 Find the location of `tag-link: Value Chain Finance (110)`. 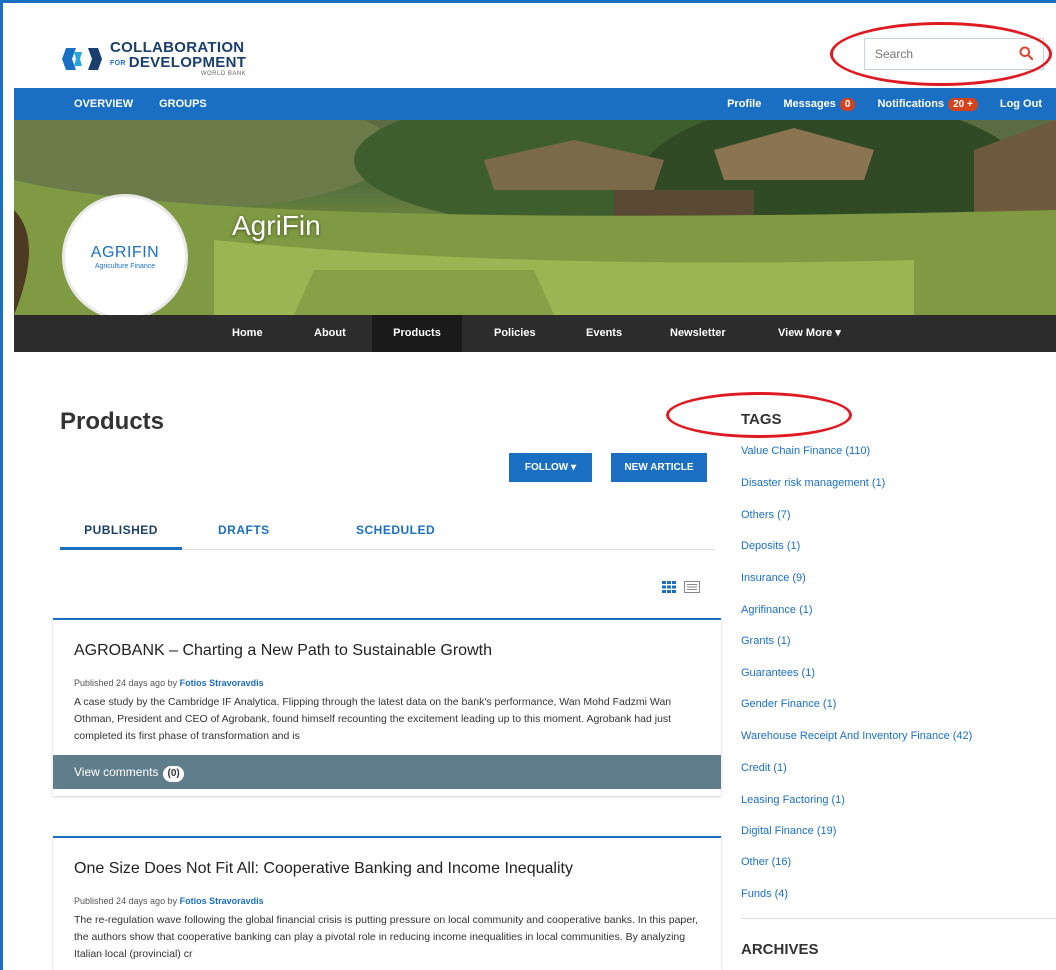

tag-link: Value Chain Finance (110) is located at coordinates (805, 451).